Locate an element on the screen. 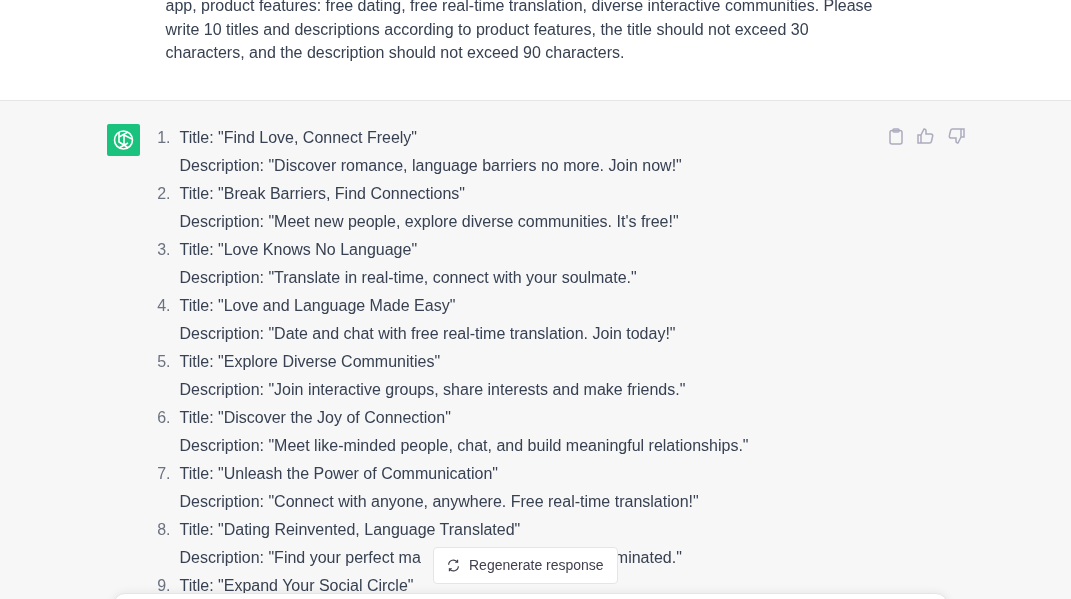 This screenshot has height=599, width=1071. refresh-icon is located at coordinates (453, 565).